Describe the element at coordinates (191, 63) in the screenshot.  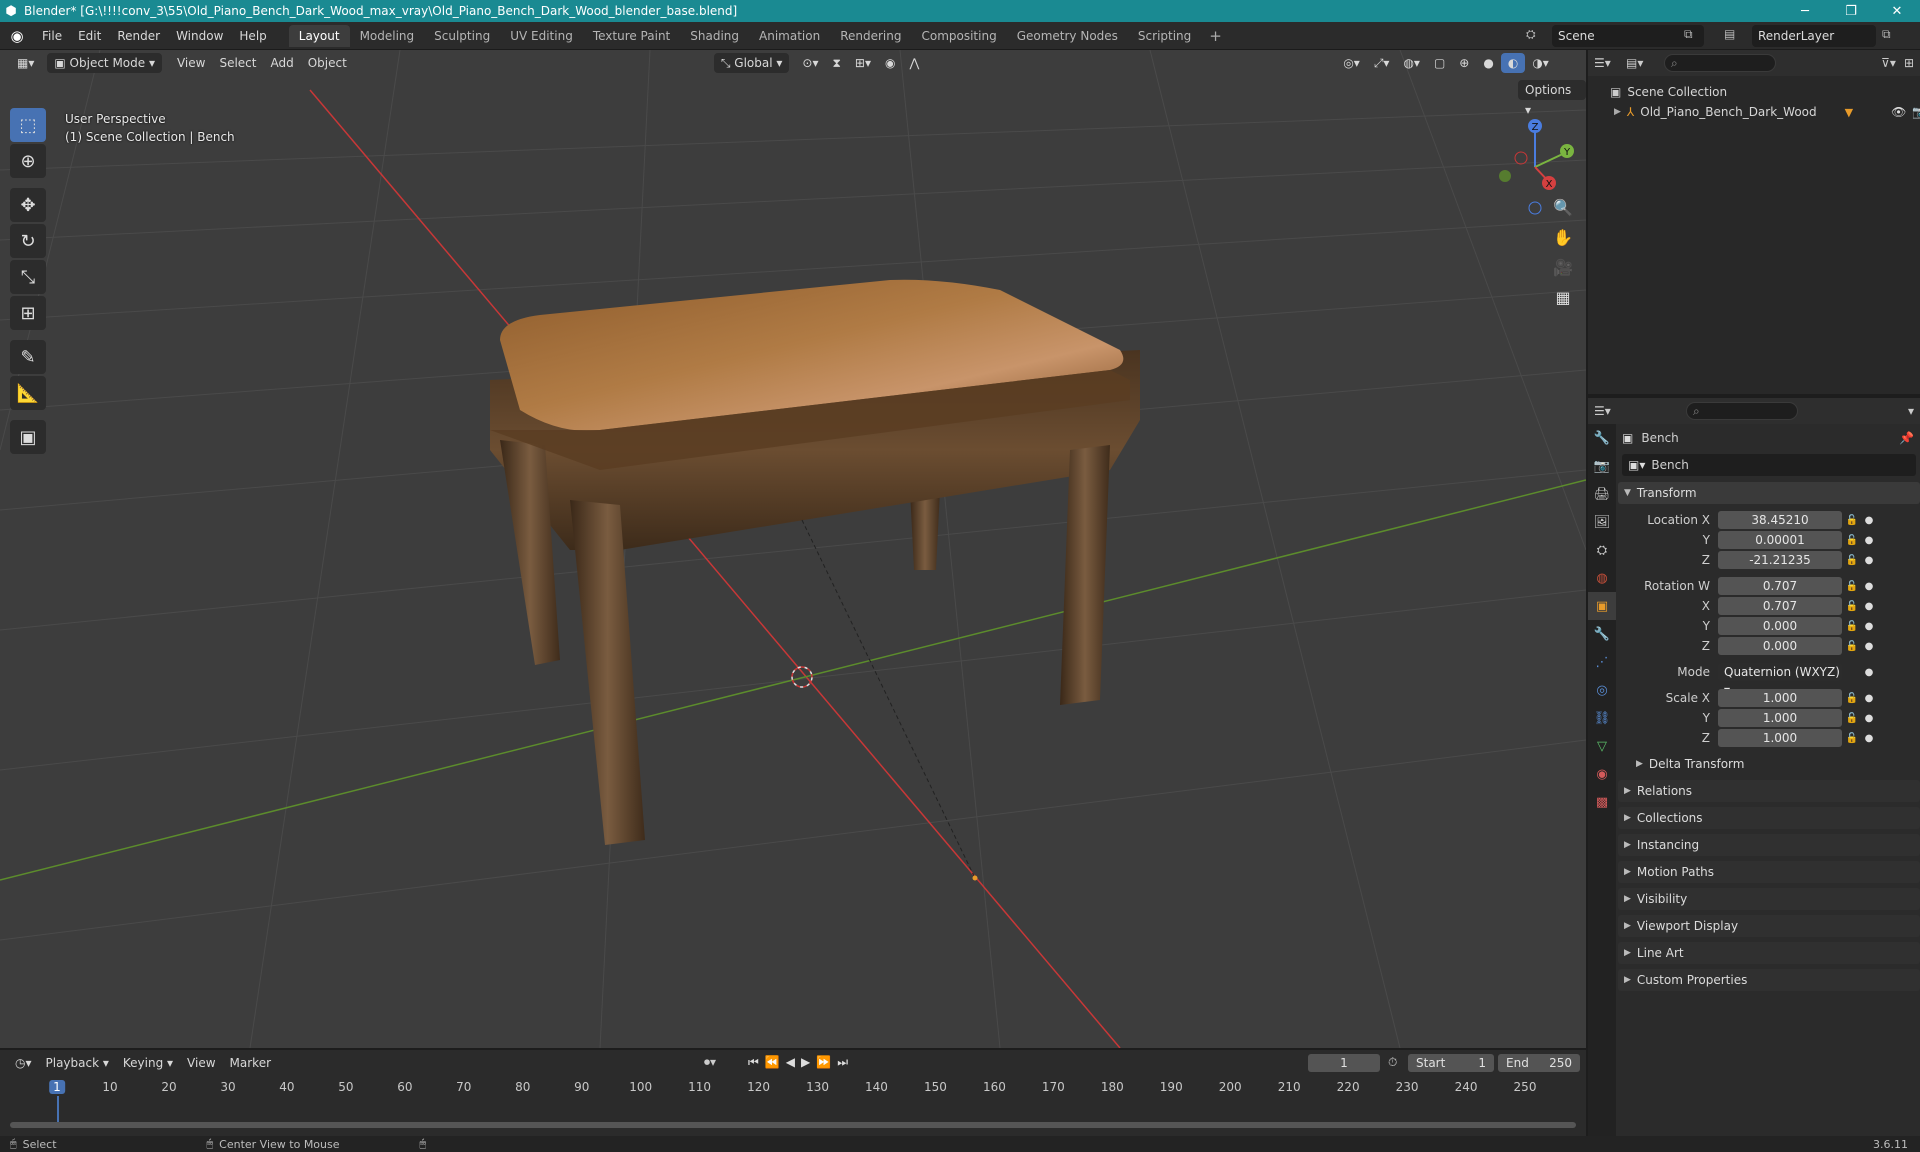
I see `menu-view: View` at that location.